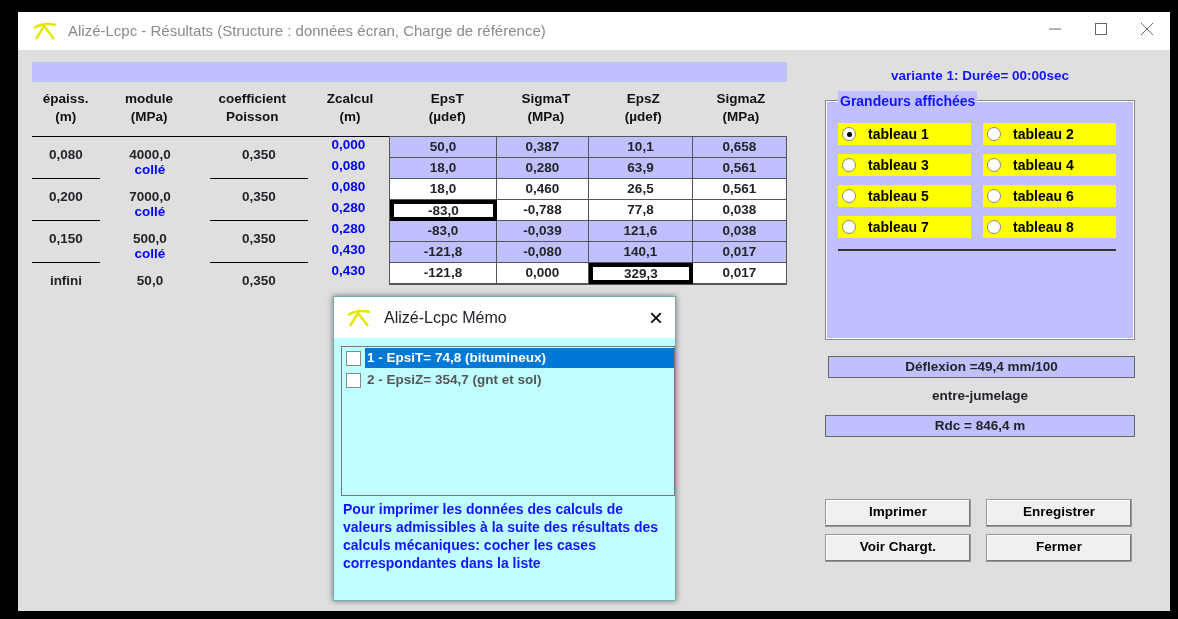 This screenshot has height=619, width=1178. Describe the element at coordinates (981, 367) in the screenshot. I see `deflection-display: Déflexion =49,4 mm/100` at that location.